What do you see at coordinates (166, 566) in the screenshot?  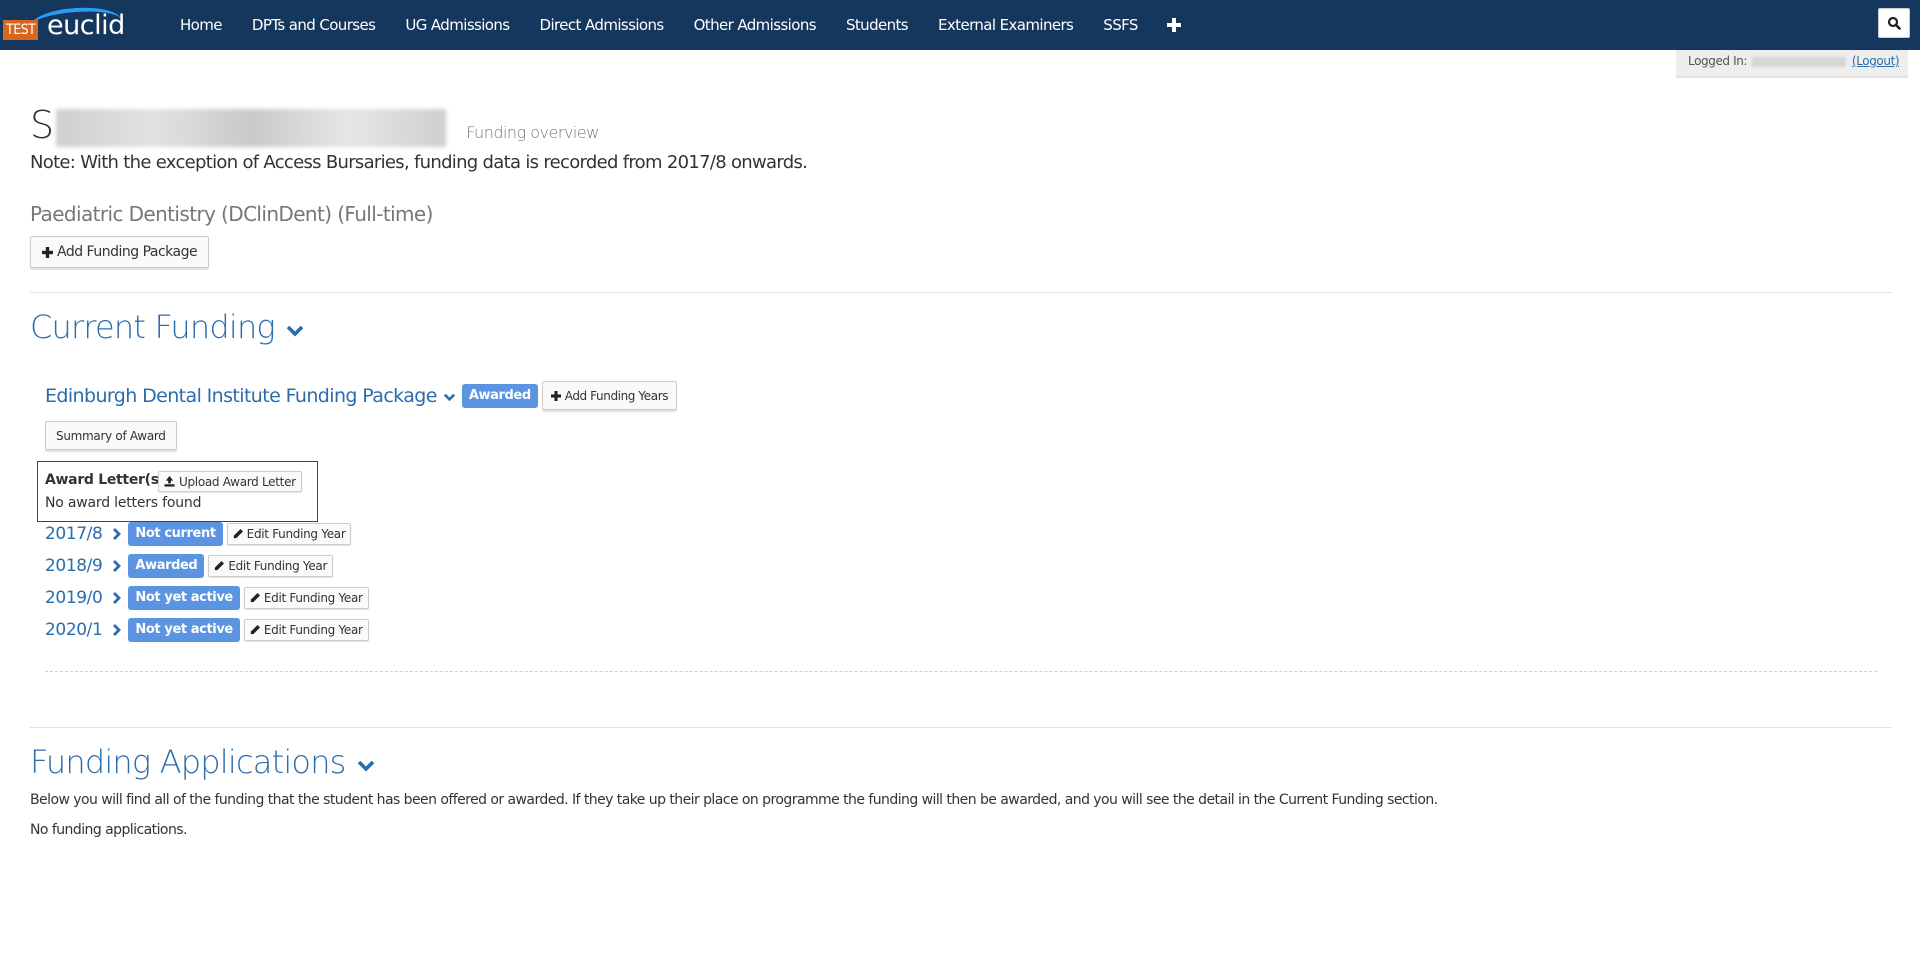 I see `funding-year-status-badge: Awarded` at bounding box center [166, 566].